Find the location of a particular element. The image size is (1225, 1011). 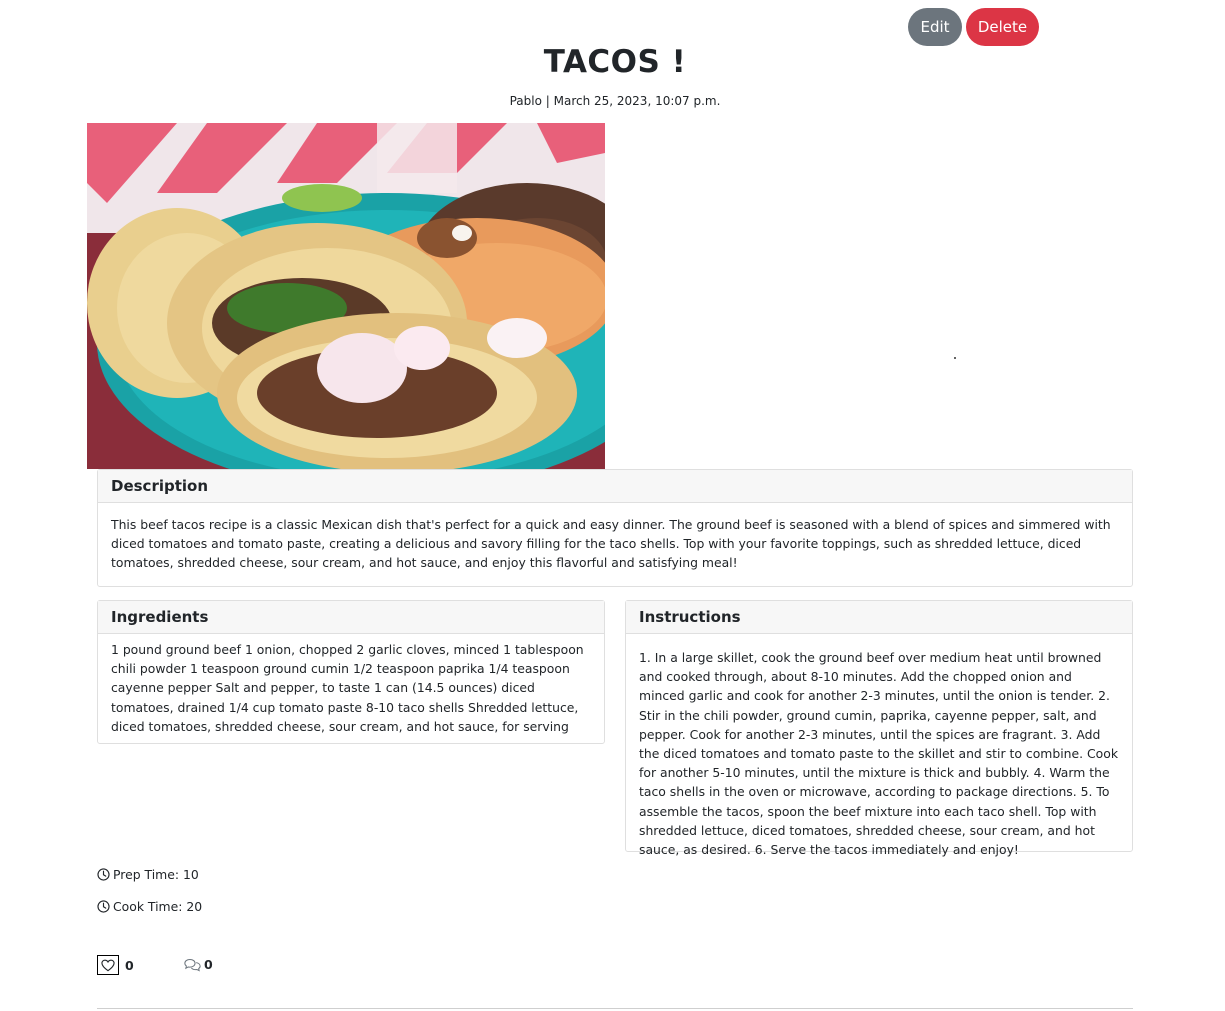

post-actions: Edit Delete is located at coordinates (973, 27).